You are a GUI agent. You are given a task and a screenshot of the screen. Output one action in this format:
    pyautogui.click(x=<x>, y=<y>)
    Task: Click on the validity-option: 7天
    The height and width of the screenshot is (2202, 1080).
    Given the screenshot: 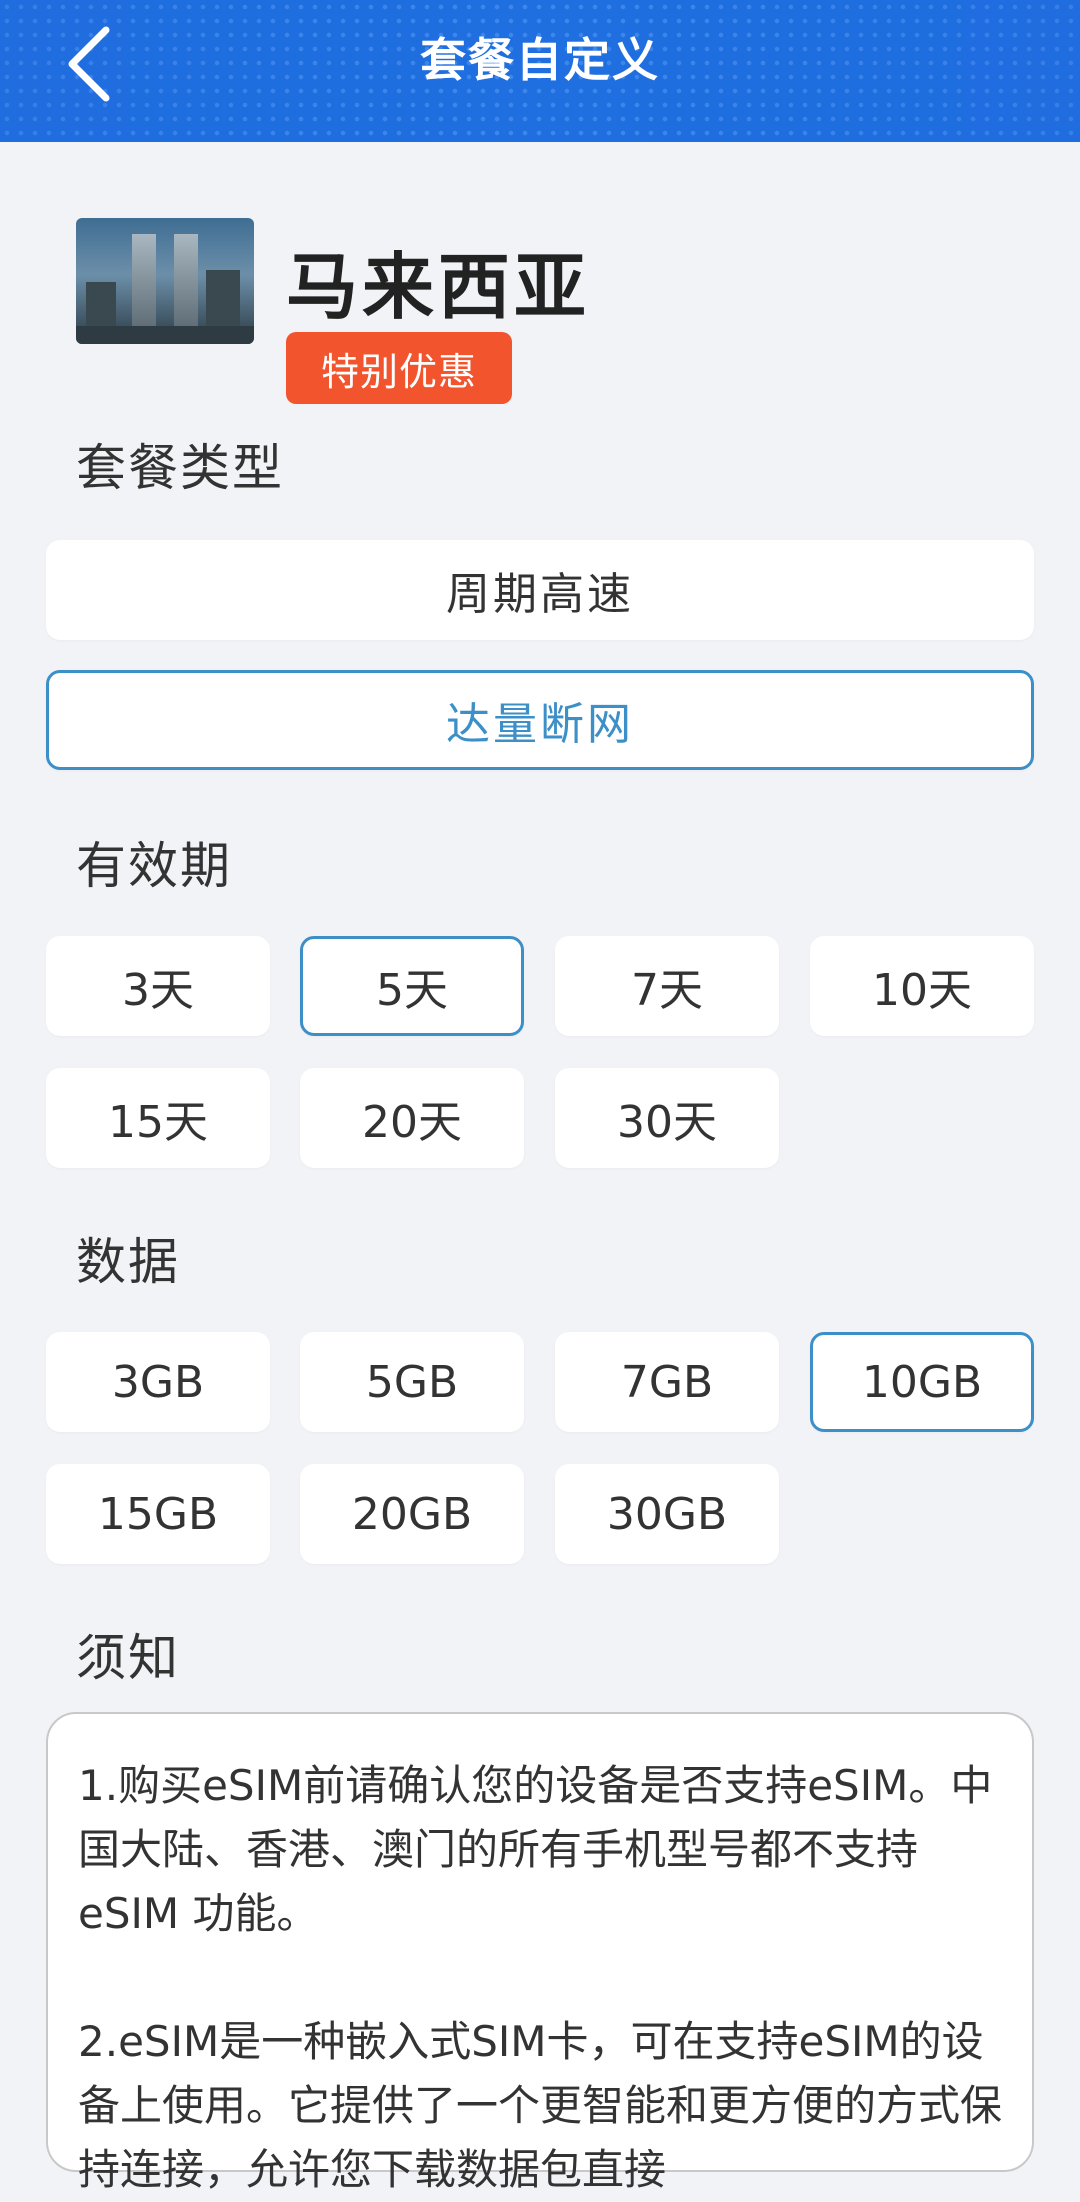 What is the action you would take?
    pyautogui.click(x=667, y=986)
    